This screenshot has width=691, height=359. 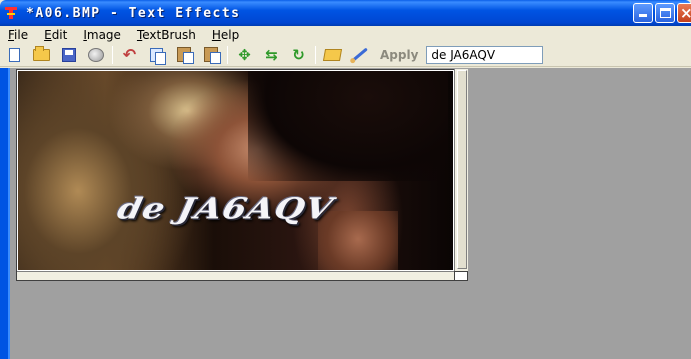 I want to click on flip-button: ⇆, so click(x=271, y=54).